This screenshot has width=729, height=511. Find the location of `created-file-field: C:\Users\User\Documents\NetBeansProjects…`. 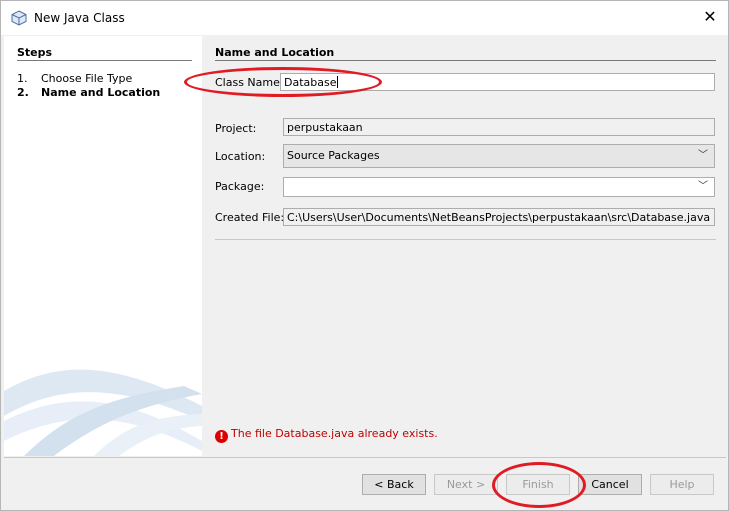

created-file-field: C:\Users\User\Documents\NetBeansProjects… is located at coordinates (499, 217).